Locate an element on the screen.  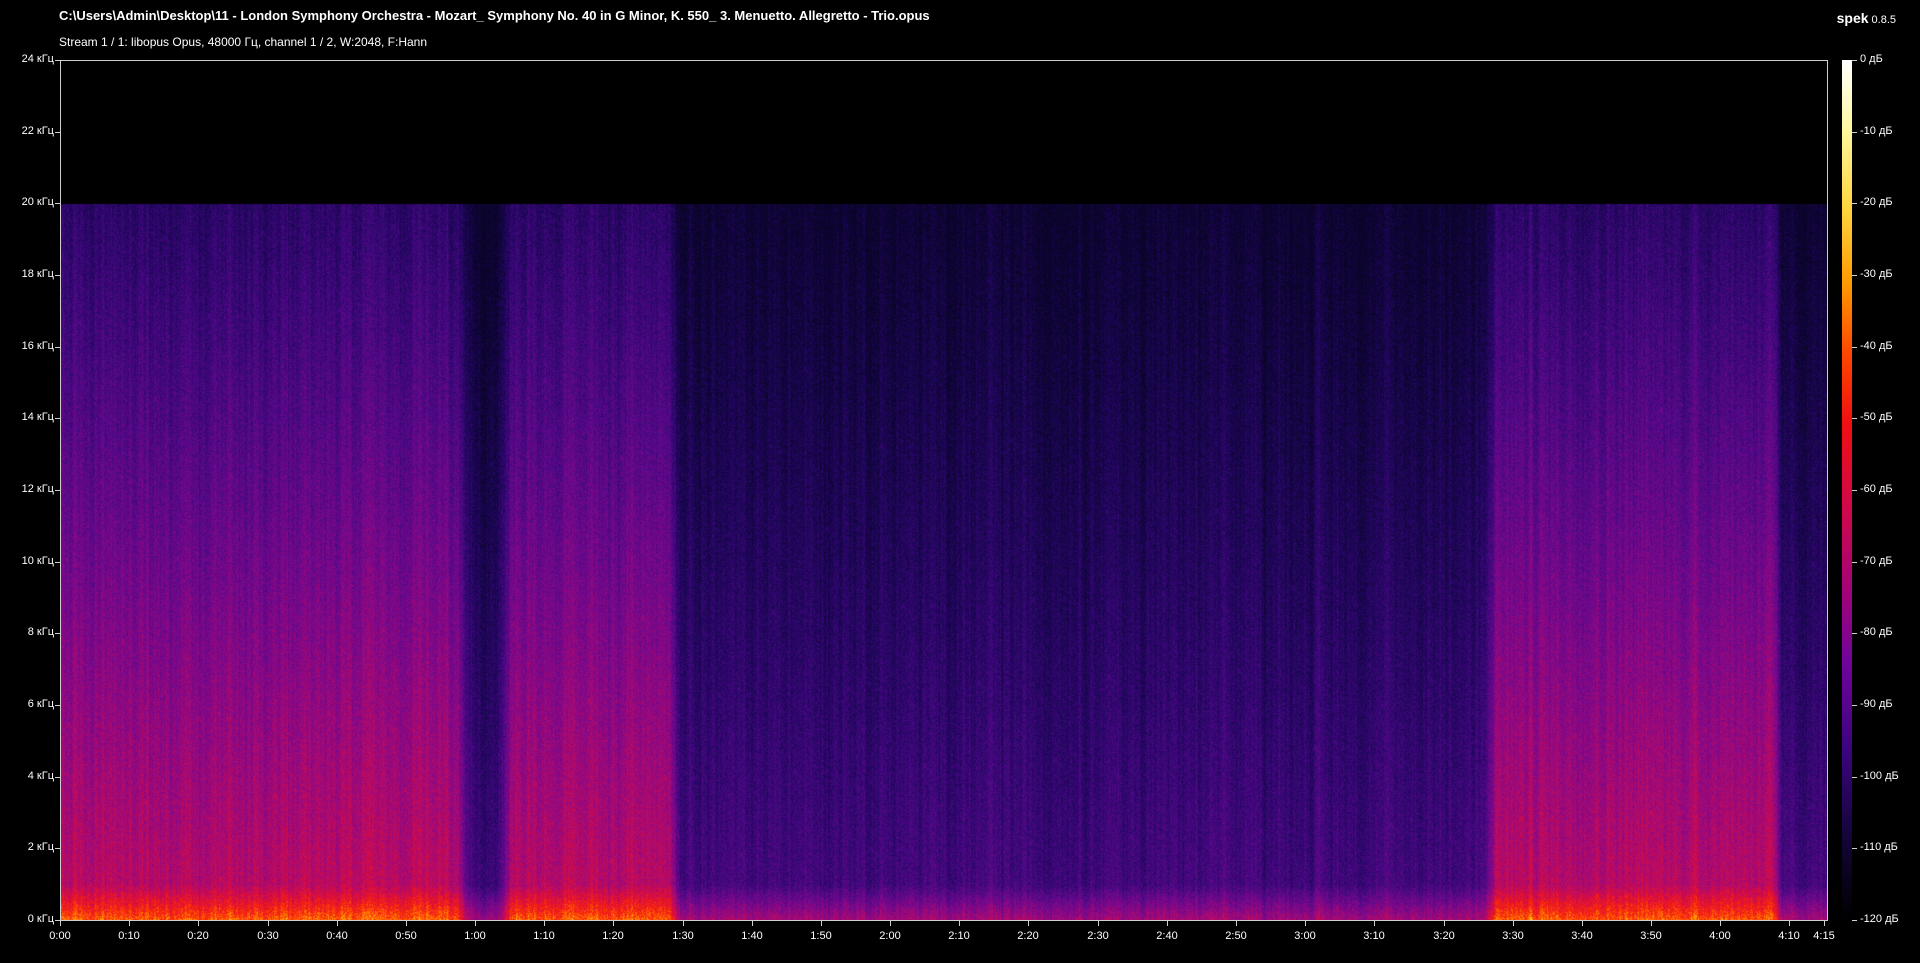
time-tick-label: 3:10 is located at coordinates (1374, 936).